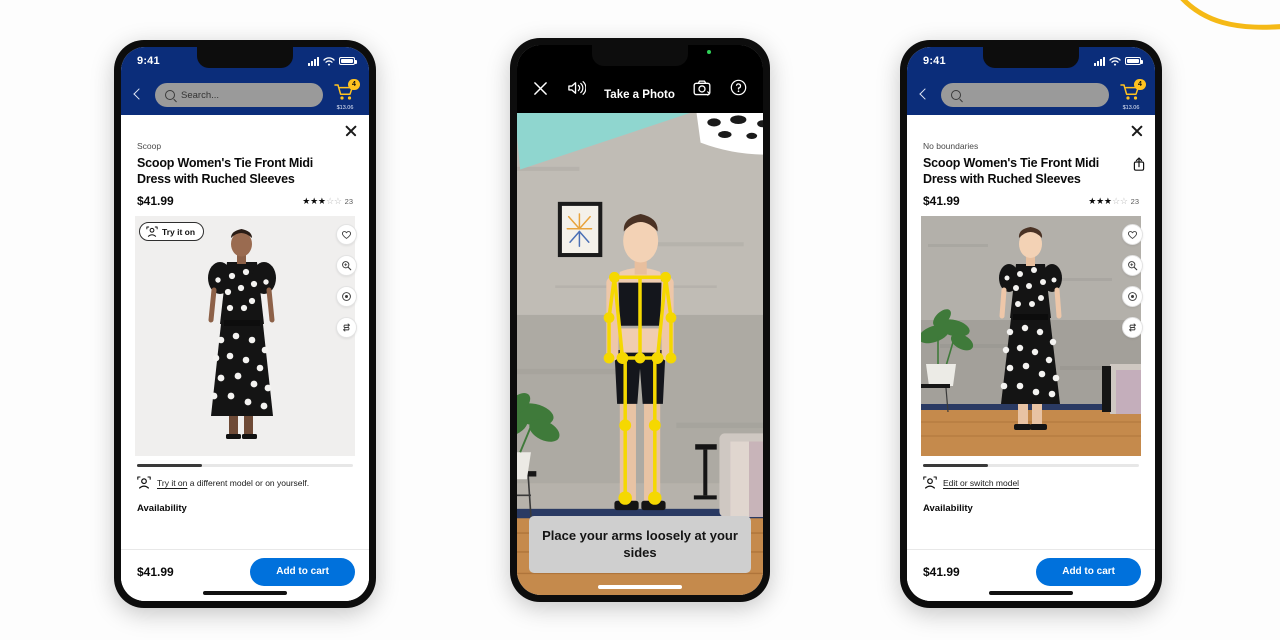  I want to click on instruction-caption: Place your arms loosely at your sides, so click(640, 544).